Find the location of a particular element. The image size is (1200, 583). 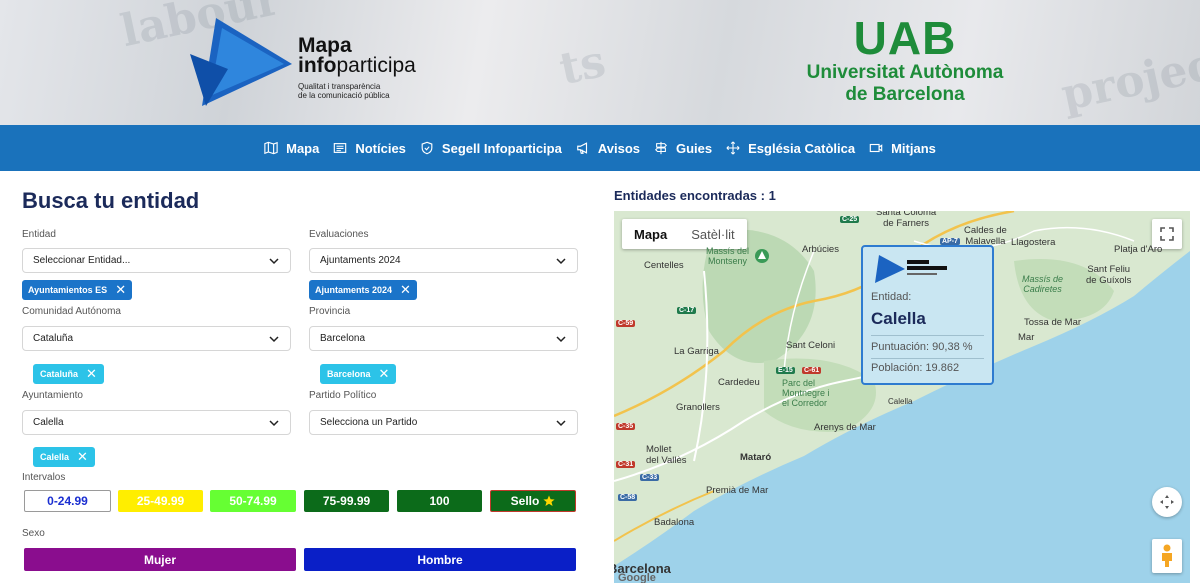

ayuntamiento-chip: Calella ✕ is located at coordinates (64, 457).